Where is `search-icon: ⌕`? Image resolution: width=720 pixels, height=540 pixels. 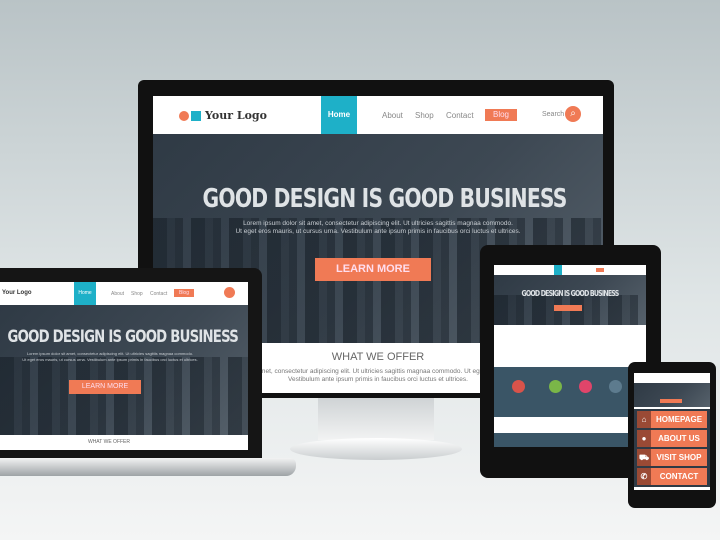 search-icon: ⌕ is located at coordinates (573, 114).